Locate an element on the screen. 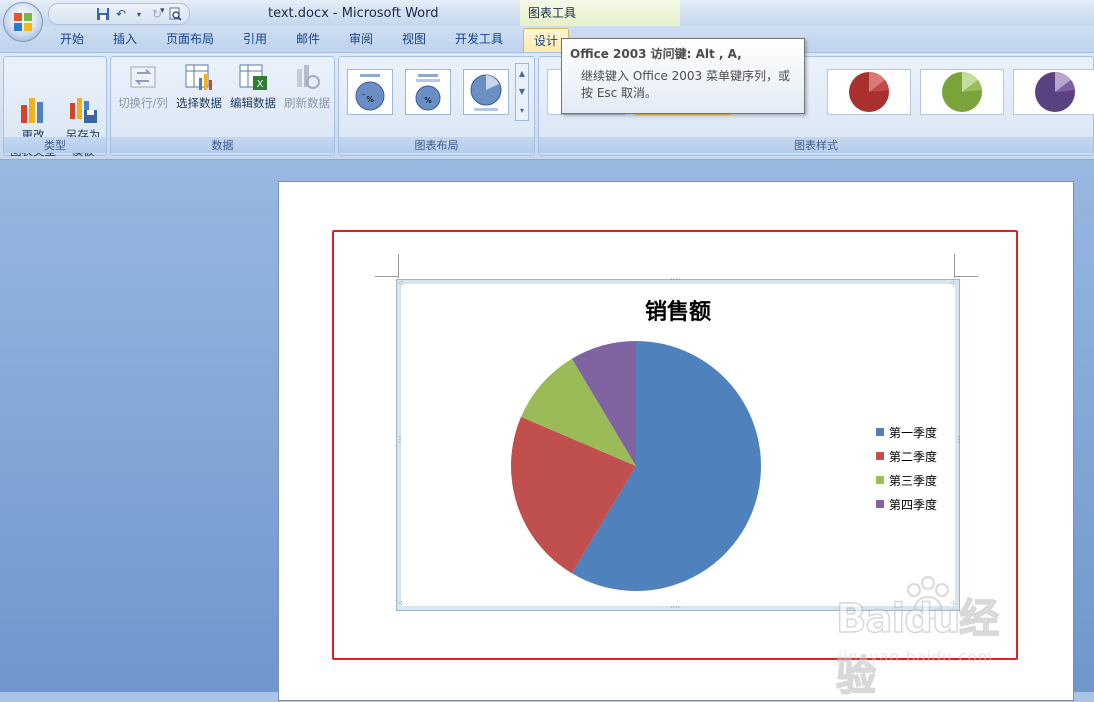 This screenshot has height=702, width=1094. quick-access-toolbar: ↶ ▾ ↻ is located at coordinates (119, 14).